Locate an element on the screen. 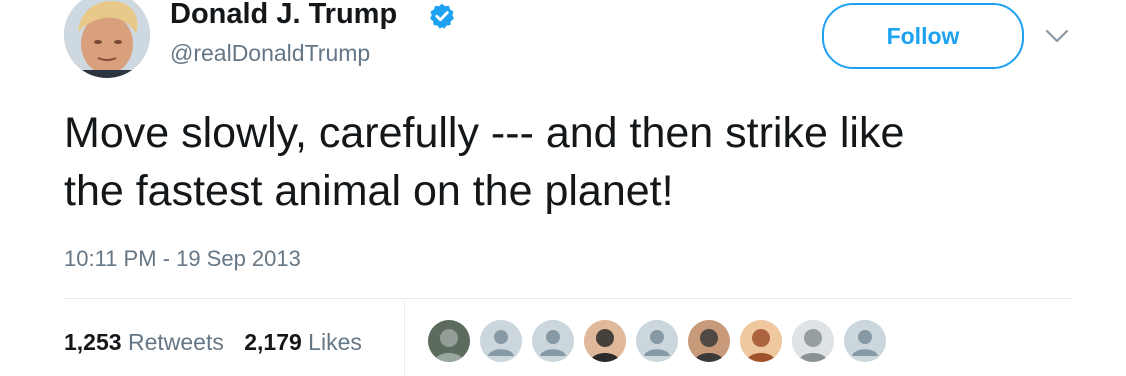 This screenshot has width=1126, height=376. likes-count: 2,179 is located at coordinates (273, 342).